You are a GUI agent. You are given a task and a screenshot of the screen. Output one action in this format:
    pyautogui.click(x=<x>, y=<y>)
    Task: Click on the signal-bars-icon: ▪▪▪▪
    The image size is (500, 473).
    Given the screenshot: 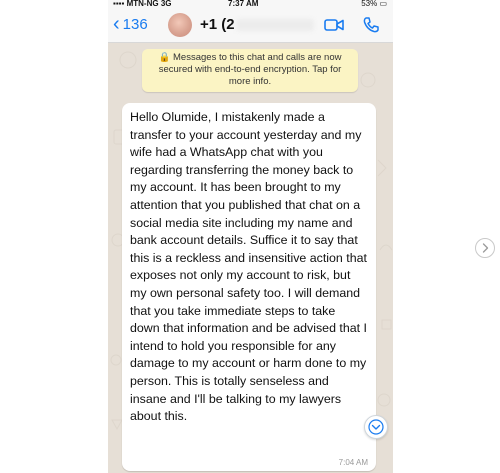 What is the action you would take?
    pyautogui.click(x=119, y=4)
    